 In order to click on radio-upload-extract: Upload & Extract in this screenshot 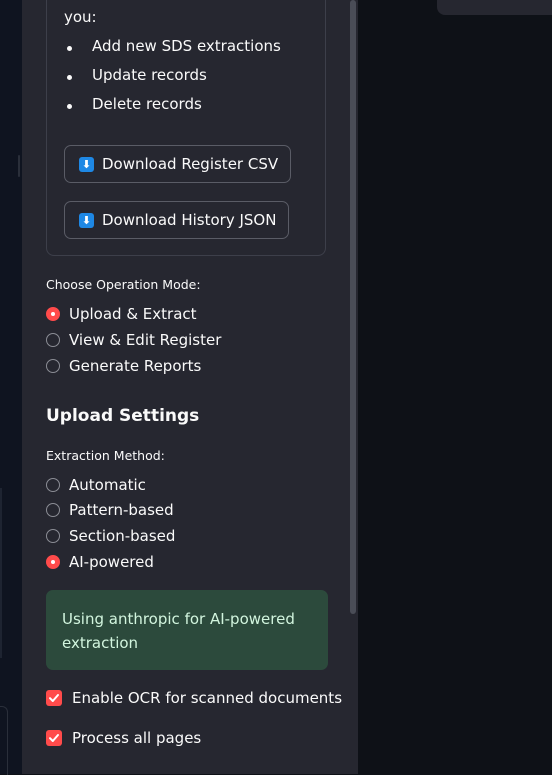, I will do `click(121, 314)`.